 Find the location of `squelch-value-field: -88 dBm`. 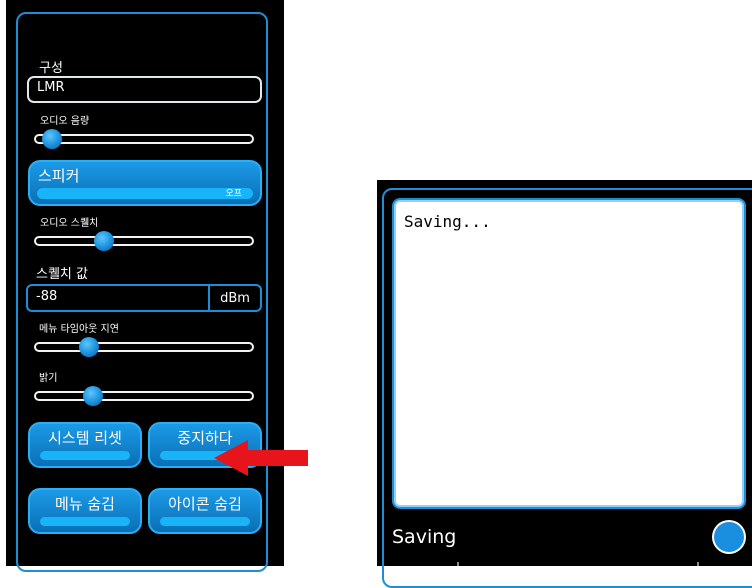

squelch-value-field: -88 dBm is located at coordinates (144, 298).